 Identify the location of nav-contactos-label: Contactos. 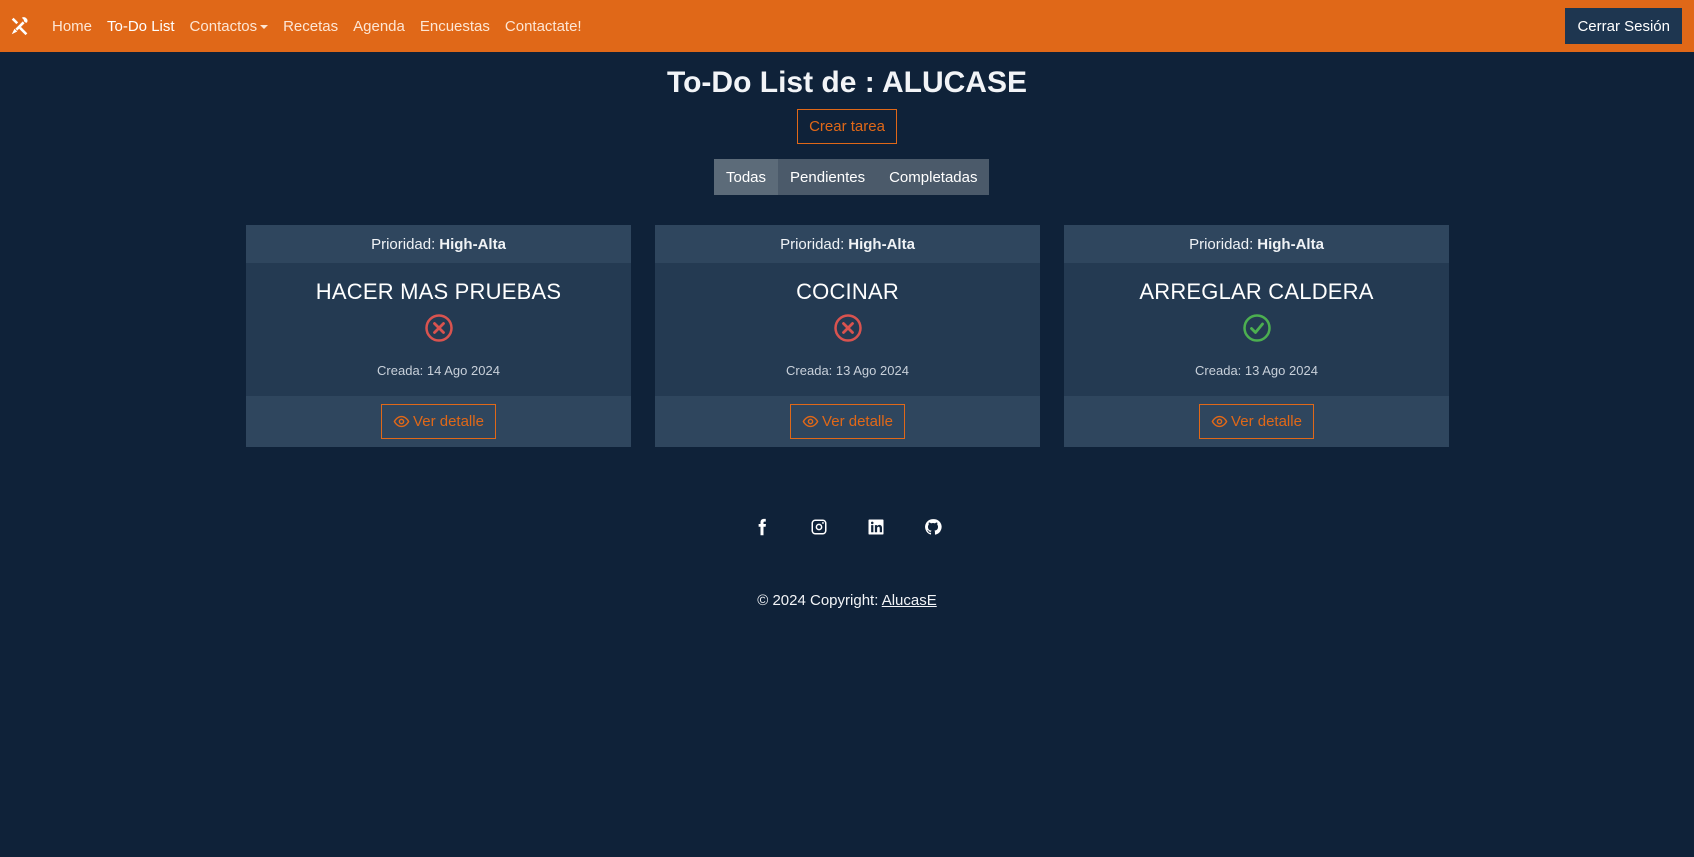
(223, 26).